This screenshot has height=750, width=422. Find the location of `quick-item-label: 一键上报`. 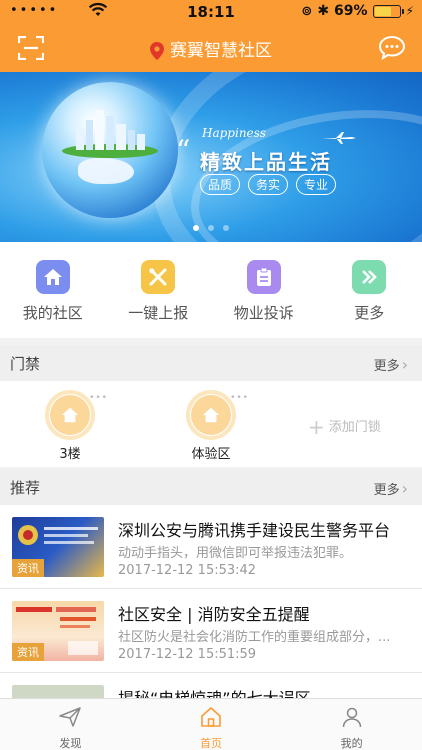

quick-item-label: 一键上报 is located at coordinates (158, 313).